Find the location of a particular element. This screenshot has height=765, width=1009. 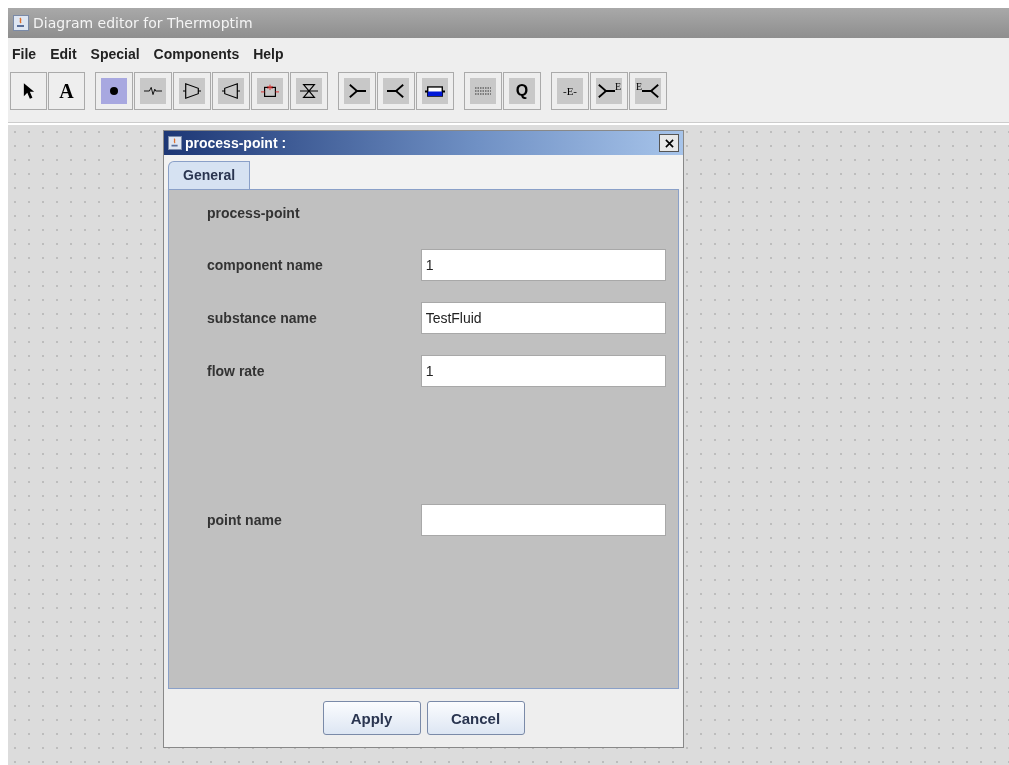

tool-button: Q is located at coordinates (522, 91).